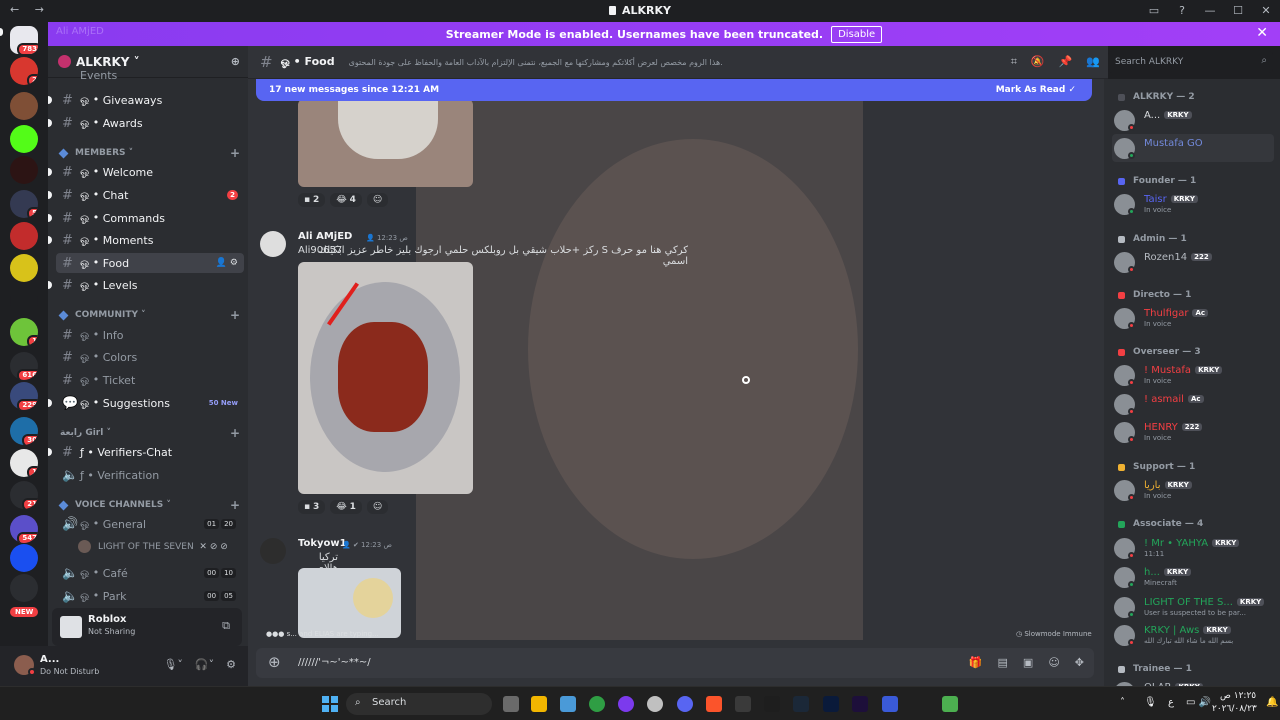  Describe the element at coordinates (1193, 432) in the screenshot. I see `member-item: HENRY 222 In voice` at that location.